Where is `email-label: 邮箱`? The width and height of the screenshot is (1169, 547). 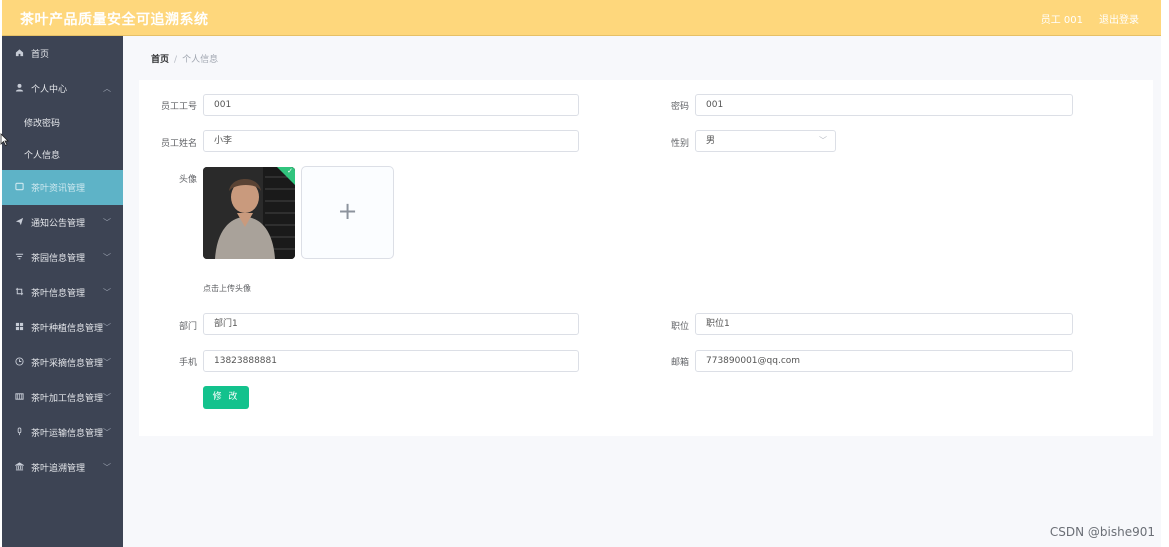 email-label: 邮箱 is located at coordinates (679, 363).